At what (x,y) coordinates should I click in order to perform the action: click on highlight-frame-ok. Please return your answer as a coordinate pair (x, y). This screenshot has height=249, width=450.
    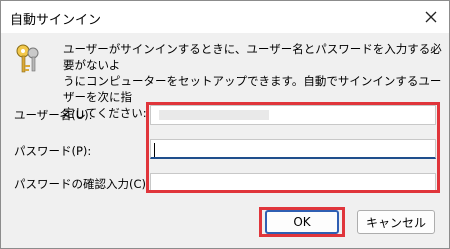
    Looking at the image, I should click on (302, 222).